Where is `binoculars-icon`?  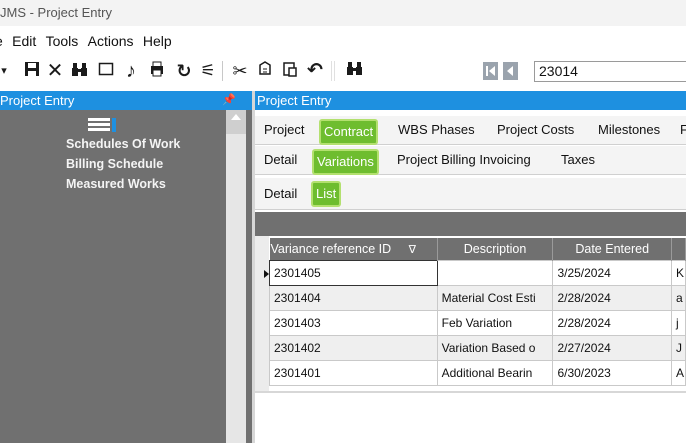
binoculars-icon is located at coordinates (80, 71).